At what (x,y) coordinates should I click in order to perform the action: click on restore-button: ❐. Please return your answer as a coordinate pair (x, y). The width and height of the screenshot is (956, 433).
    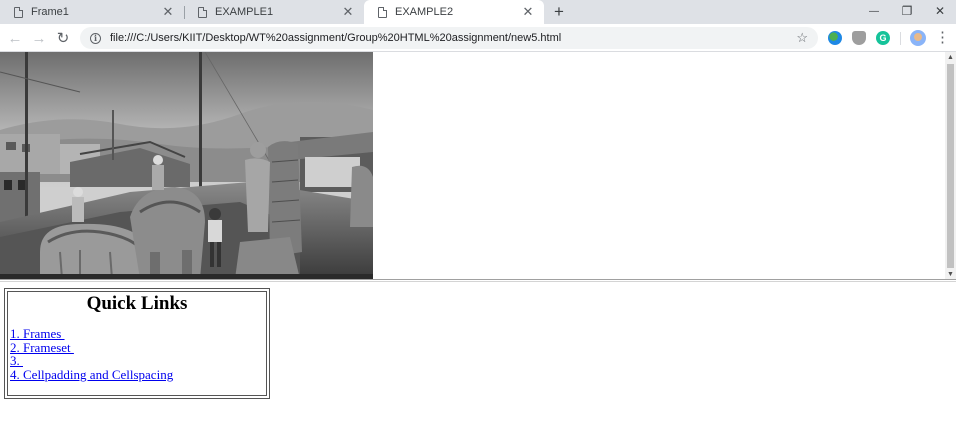
    Looking at the image, I should click on (907, 11).